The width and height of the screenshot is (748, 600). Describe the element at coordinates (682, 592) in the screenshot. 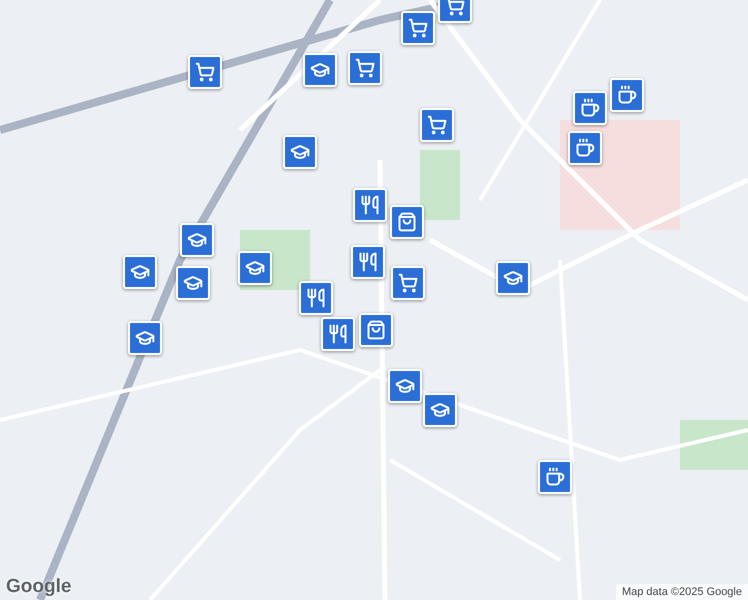

I see `map-attribution: Map data ©2025 Google` at that location.